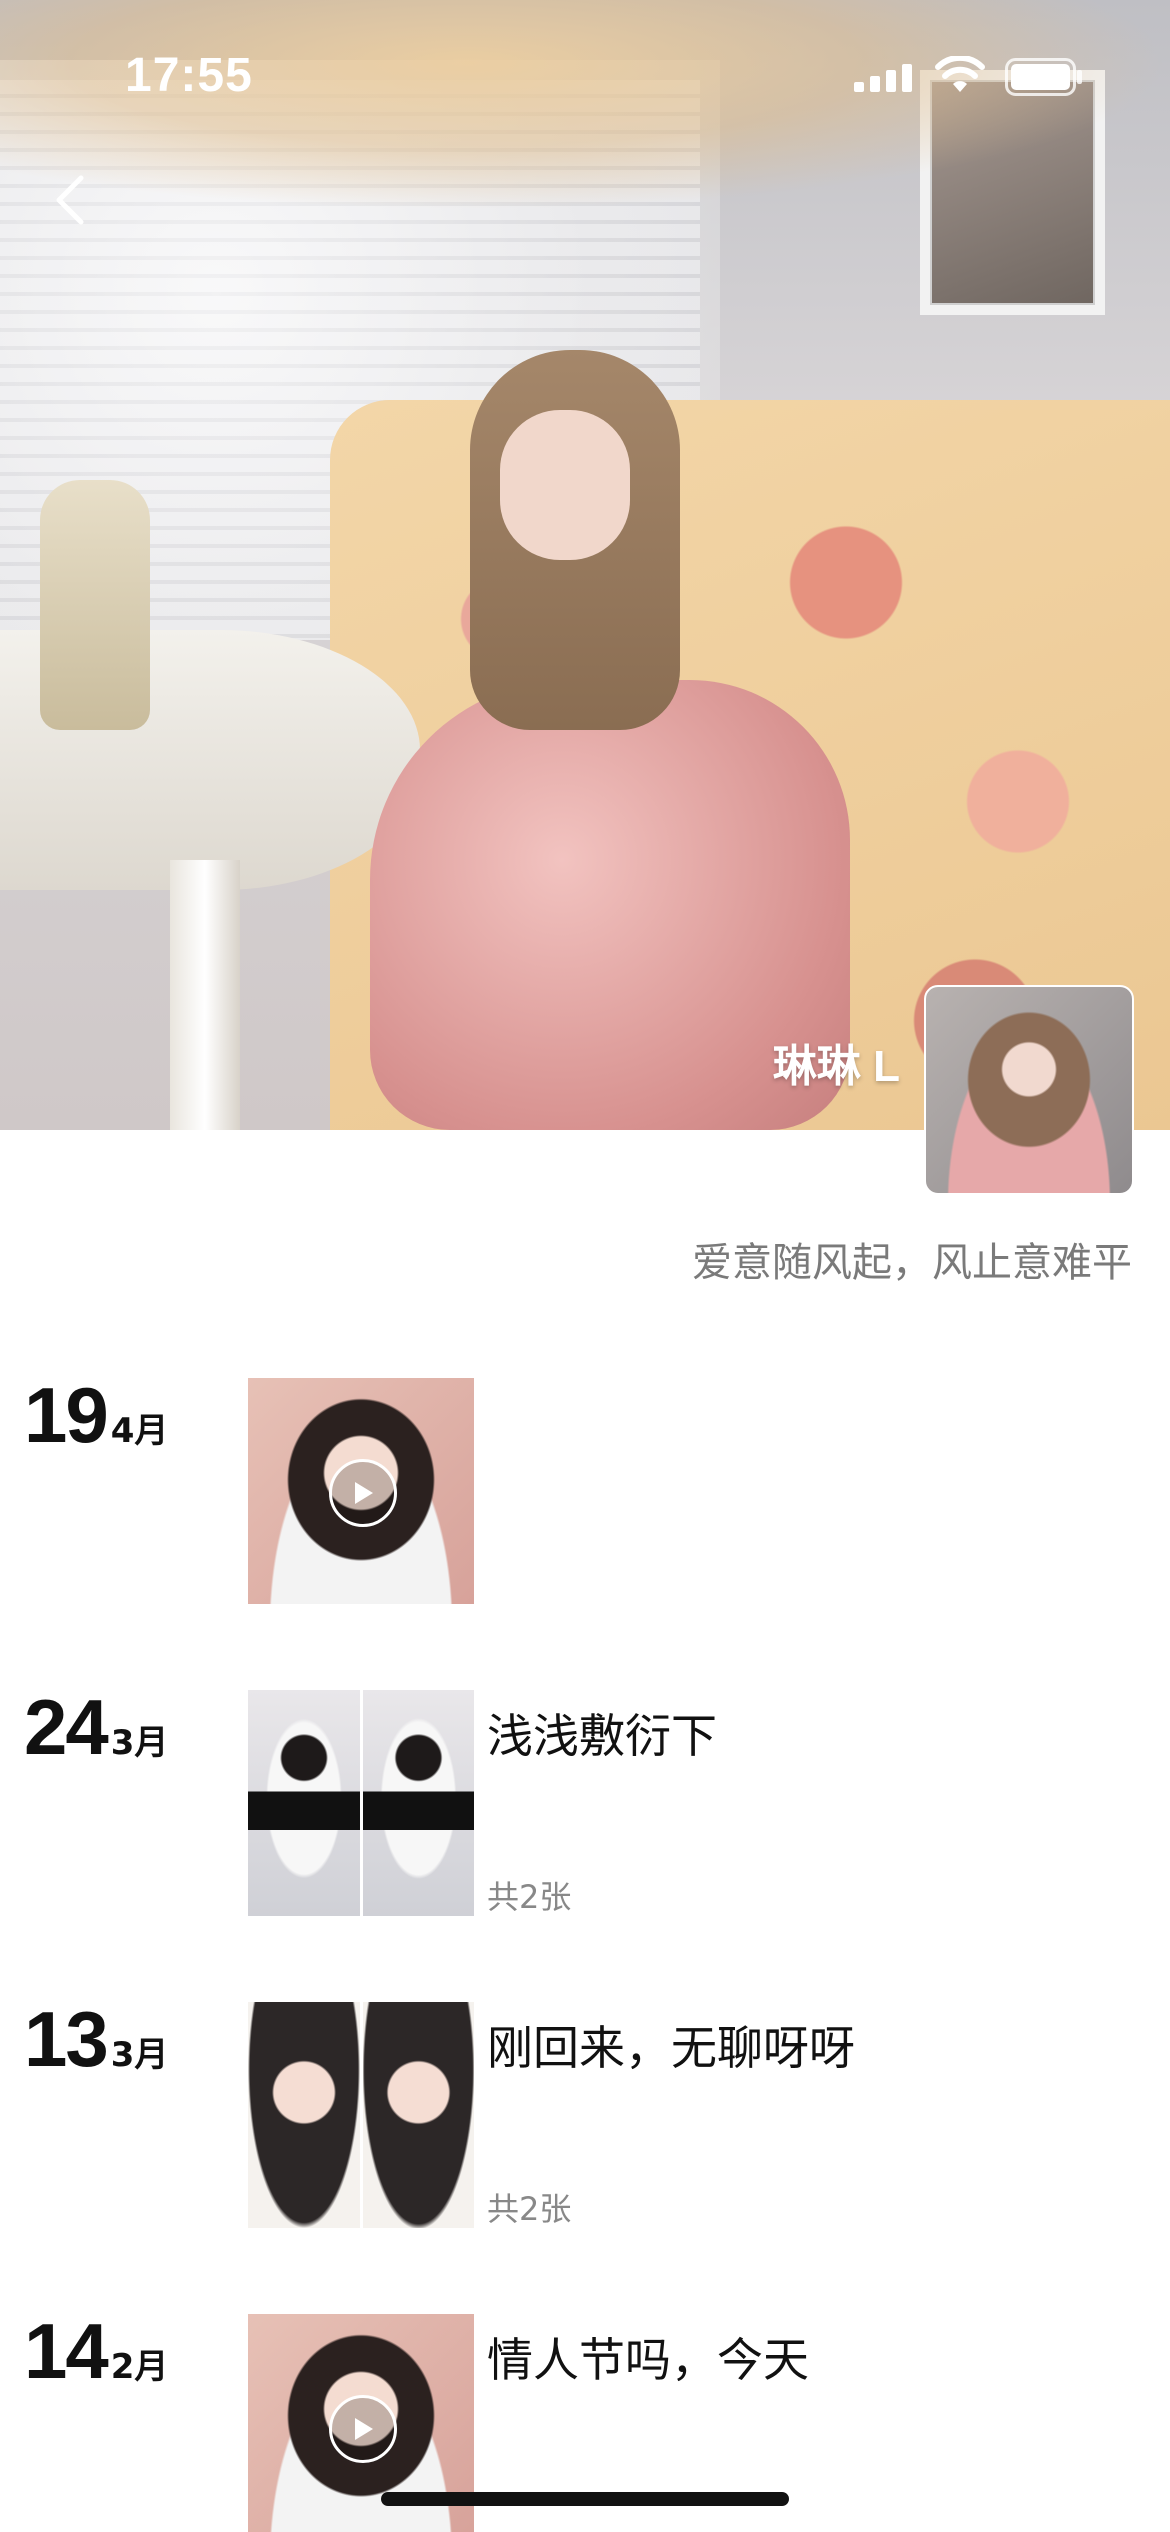 This screenshot has width=1170, height=2532. Describe the element at coordinates (585, 1487) in the screenshot. I see `timeline-entry: 19 4月` at that location.